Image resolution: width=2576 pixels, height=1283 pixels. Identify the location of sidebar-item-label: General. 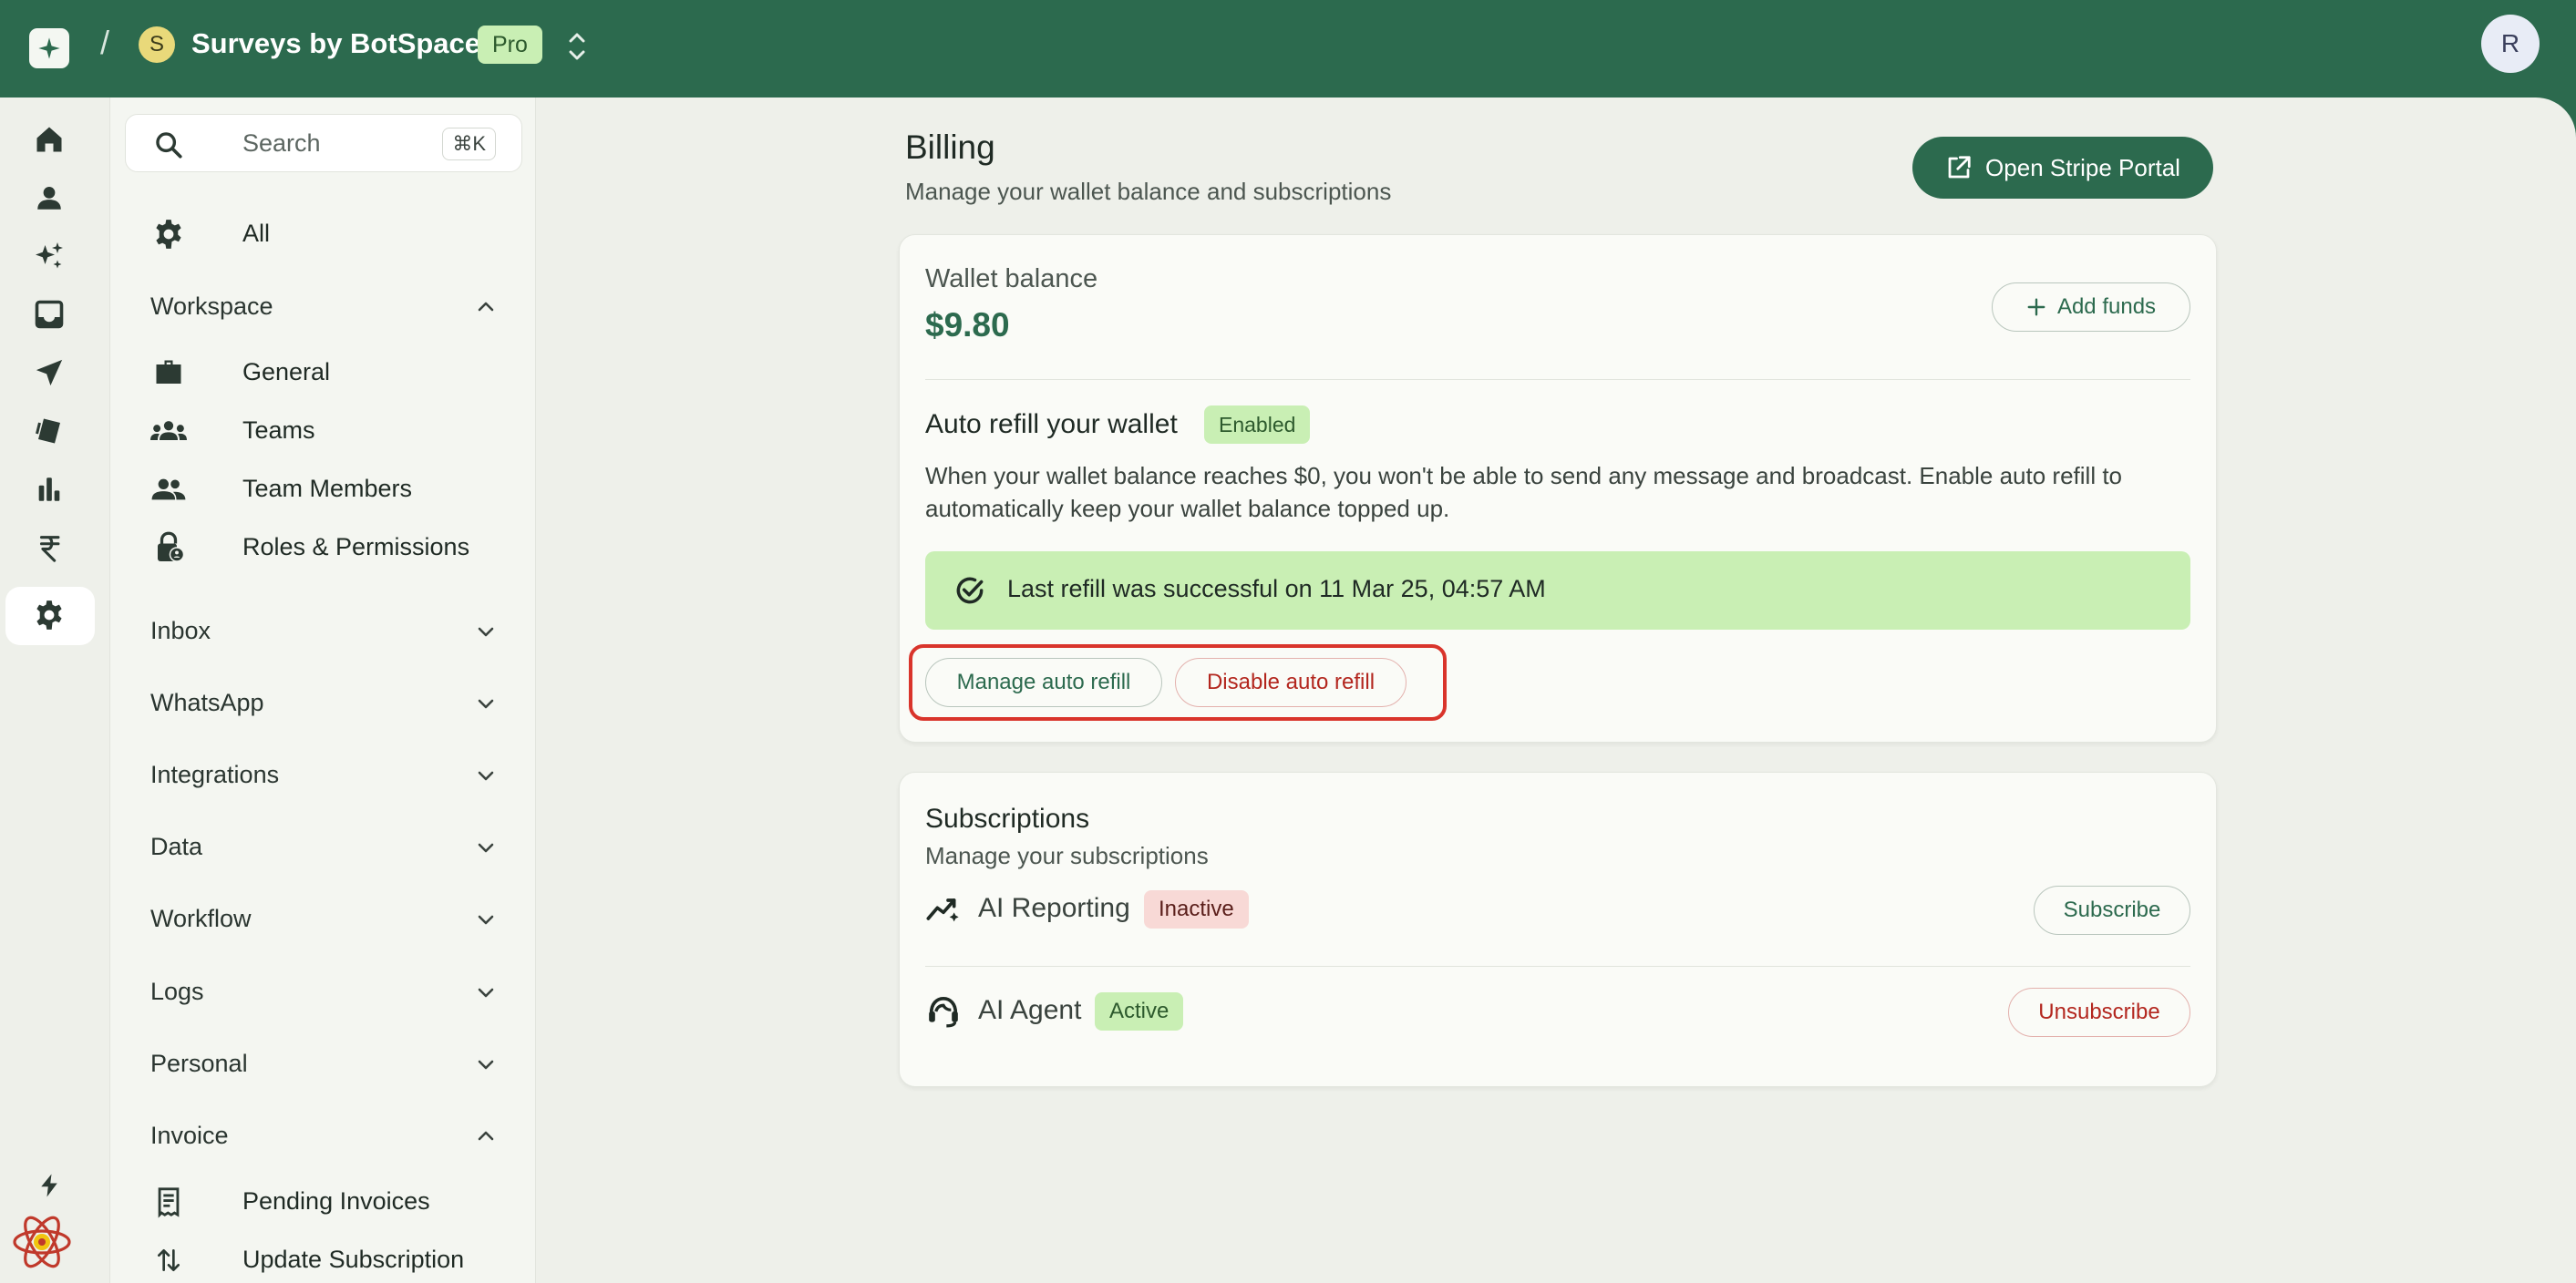
(286, 371).